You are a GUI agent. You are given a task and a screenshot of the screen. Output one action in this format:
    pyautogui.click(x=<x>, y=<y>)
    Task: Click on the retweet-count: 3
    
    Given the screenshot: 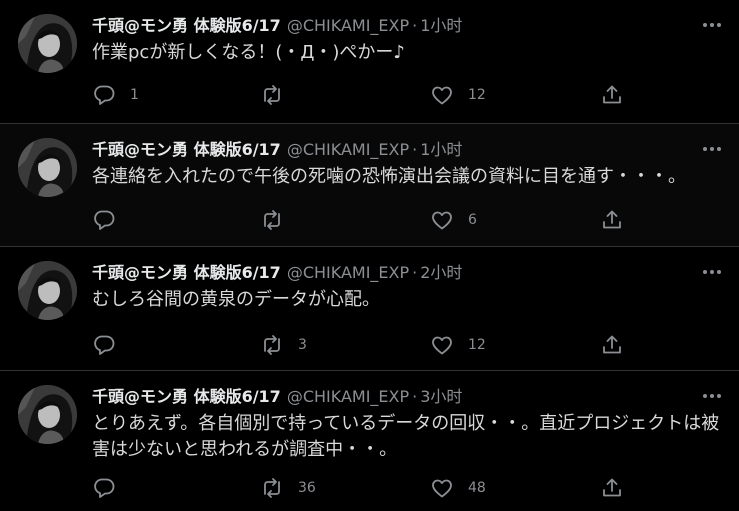 What is the action you would take?
    pyautogui.click(x=302, y=345)
    